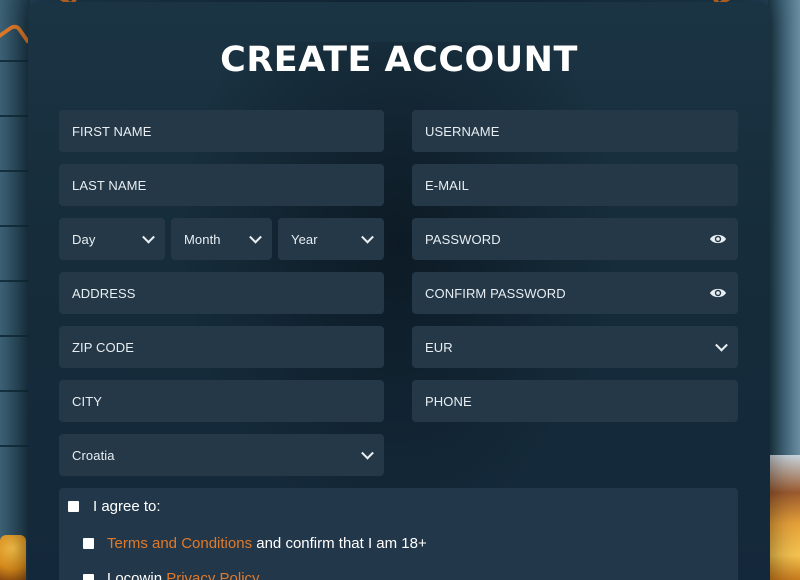 The height and width of the screenshot is (580, 800). Describe the element at coordinates (13, 557) in the screenshot. I see `crown-decoration` at that location.